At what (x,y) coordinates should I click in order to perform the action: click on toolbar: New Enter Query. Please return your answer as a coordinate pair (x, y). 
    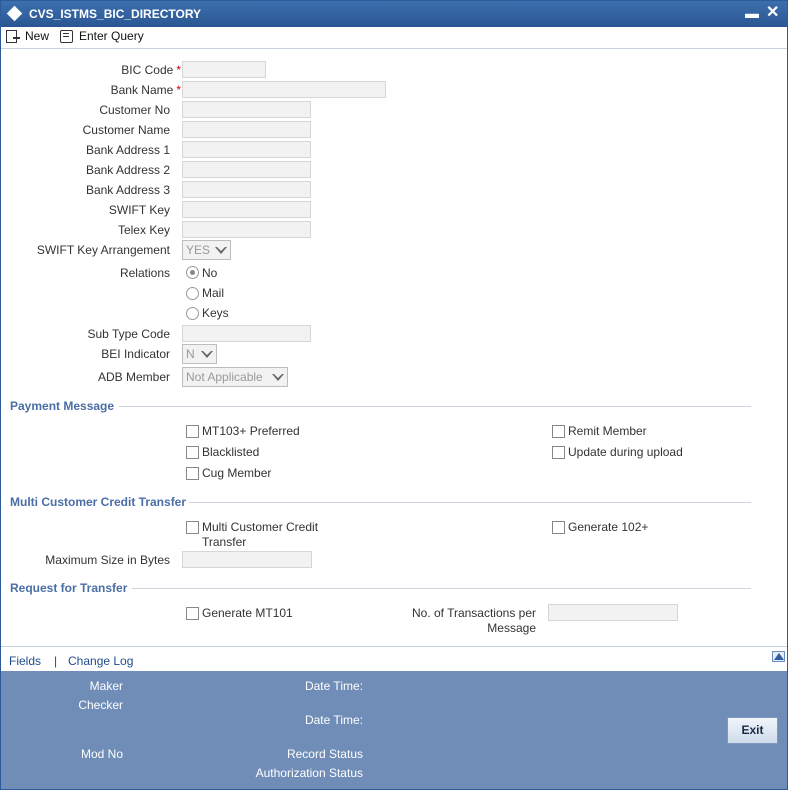
    Looking at the image, I should click on (394, 38).